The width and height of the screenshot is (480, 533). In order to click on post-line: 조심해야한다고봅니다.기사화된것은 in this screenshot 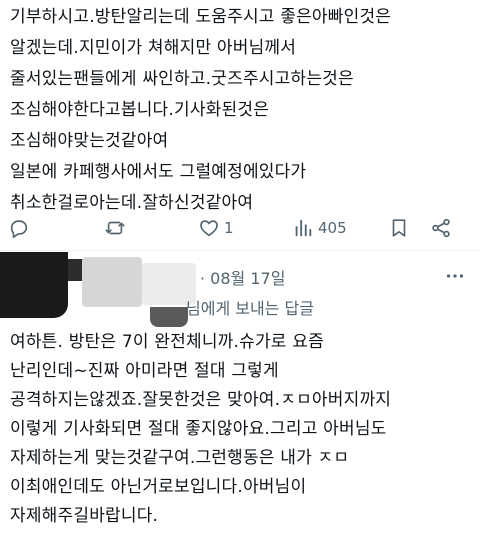, I will do `click(140, 110)`.